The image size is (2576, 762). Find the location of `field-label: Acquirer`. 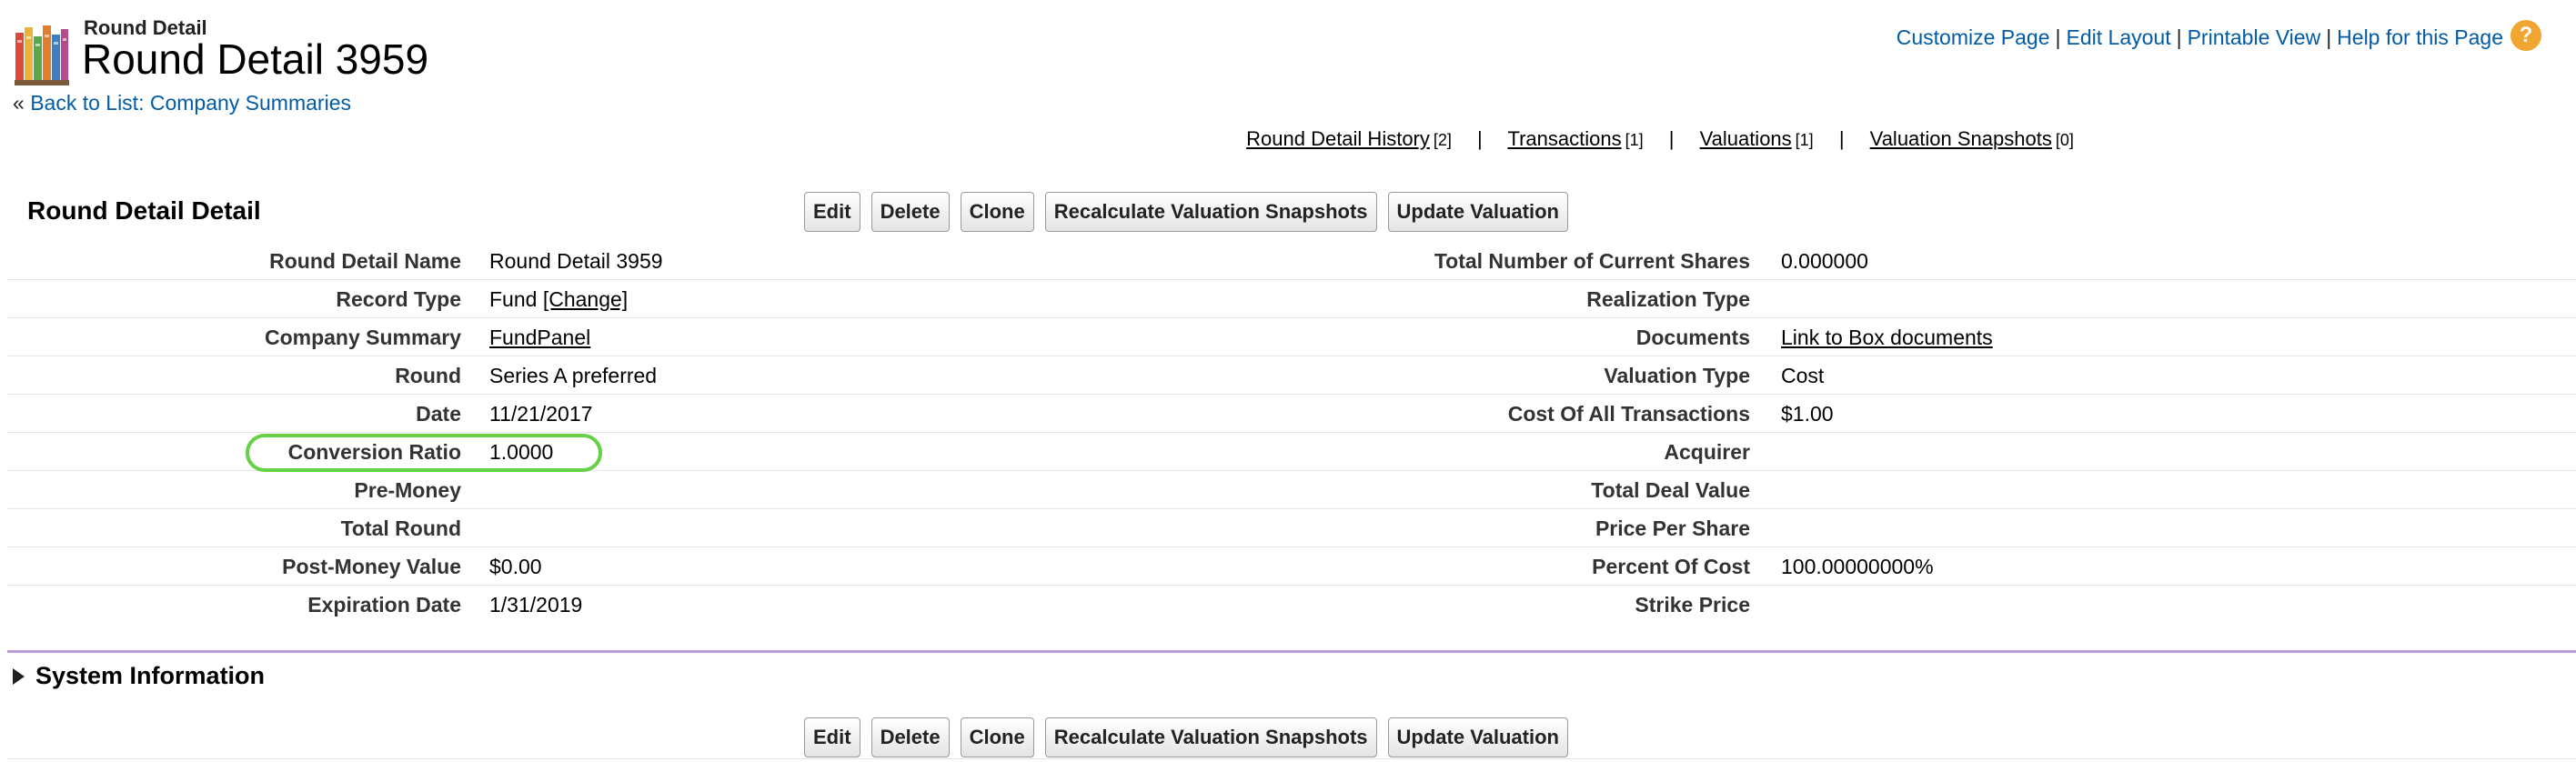

field-label: Acquirer is located at coordinates (1707, 452).